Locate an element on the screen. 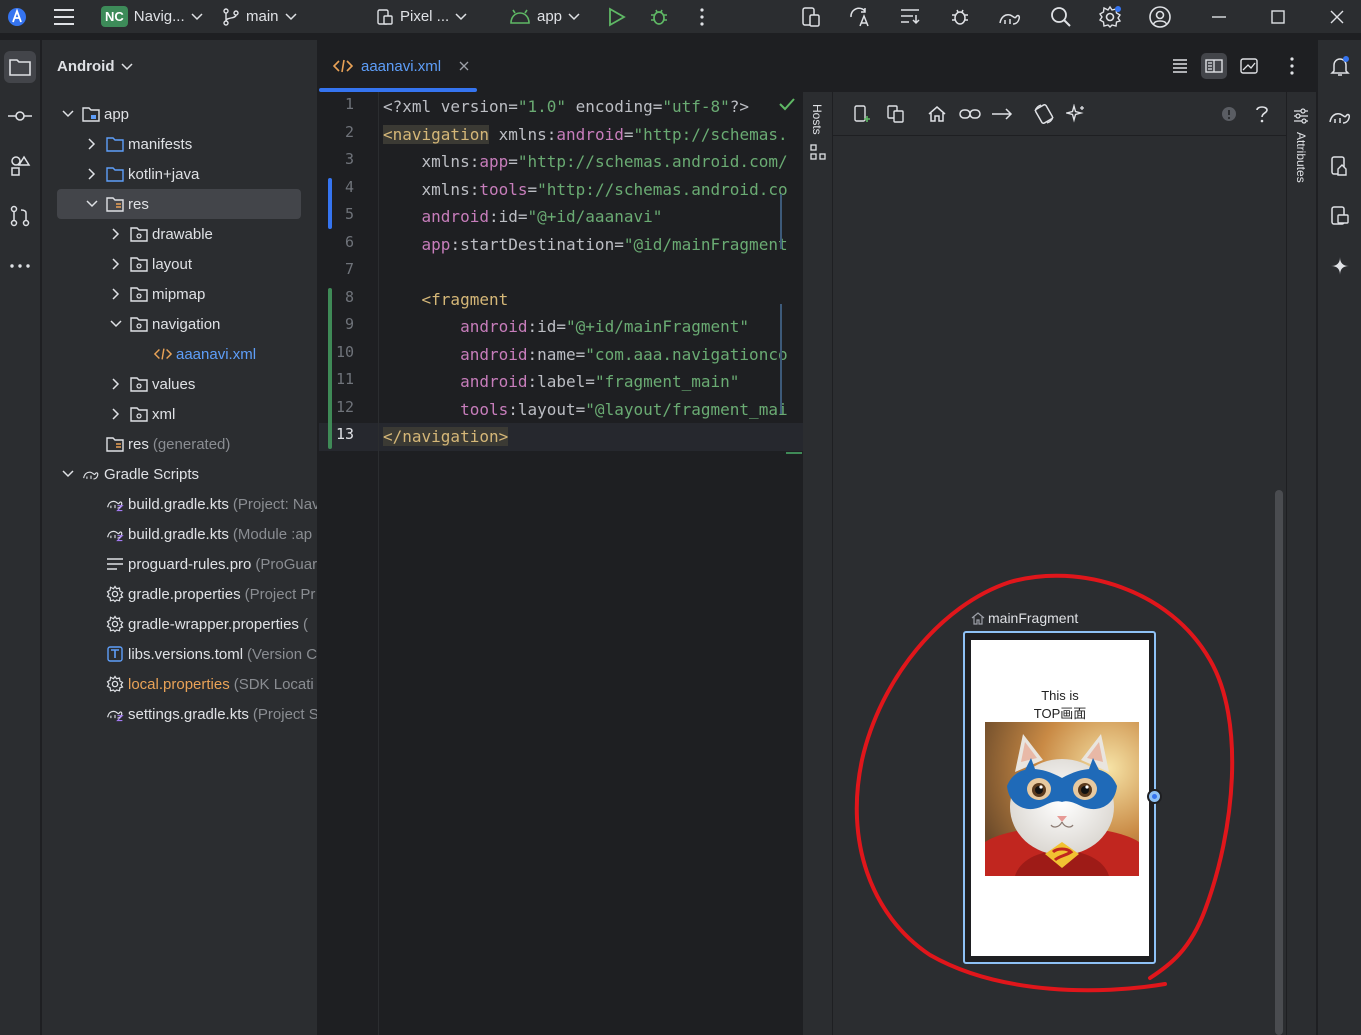  tree-item-res-generated: res (generated) is located at coordinates (179, 444).